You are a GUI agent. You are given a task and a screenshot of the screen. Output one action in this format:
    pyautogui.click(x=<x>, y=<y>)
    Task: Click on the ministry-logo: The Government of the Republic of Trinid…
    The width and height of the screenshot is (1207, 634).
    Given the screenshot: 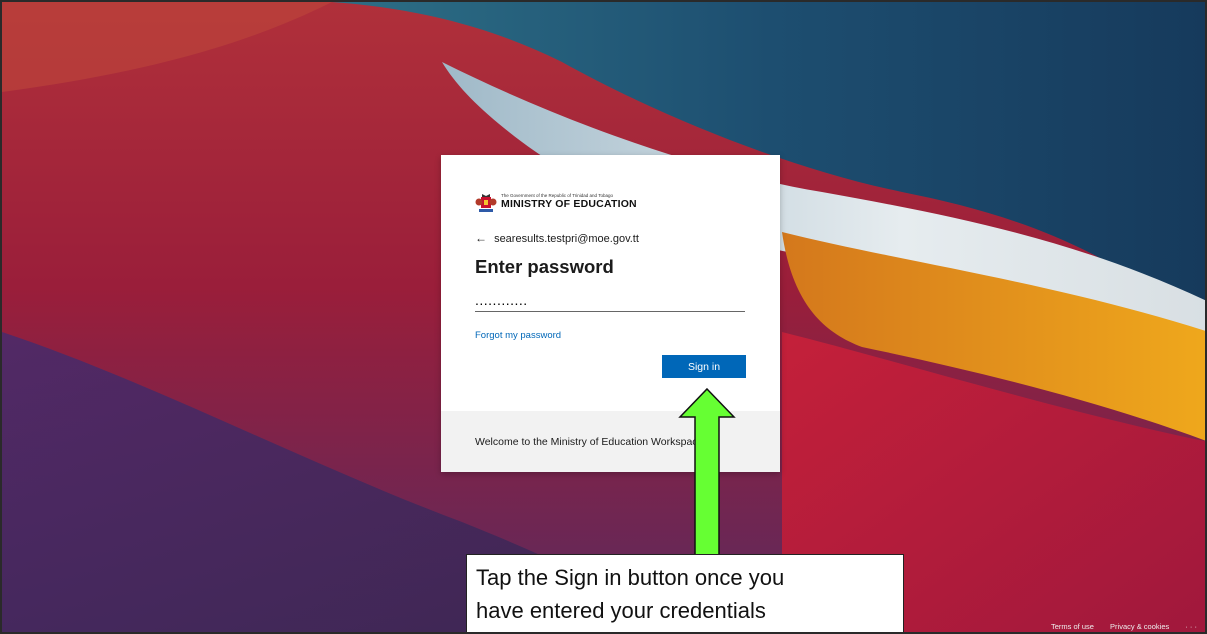 What is the action you would take?
    pyautogui.click(x=575, y=204)
    